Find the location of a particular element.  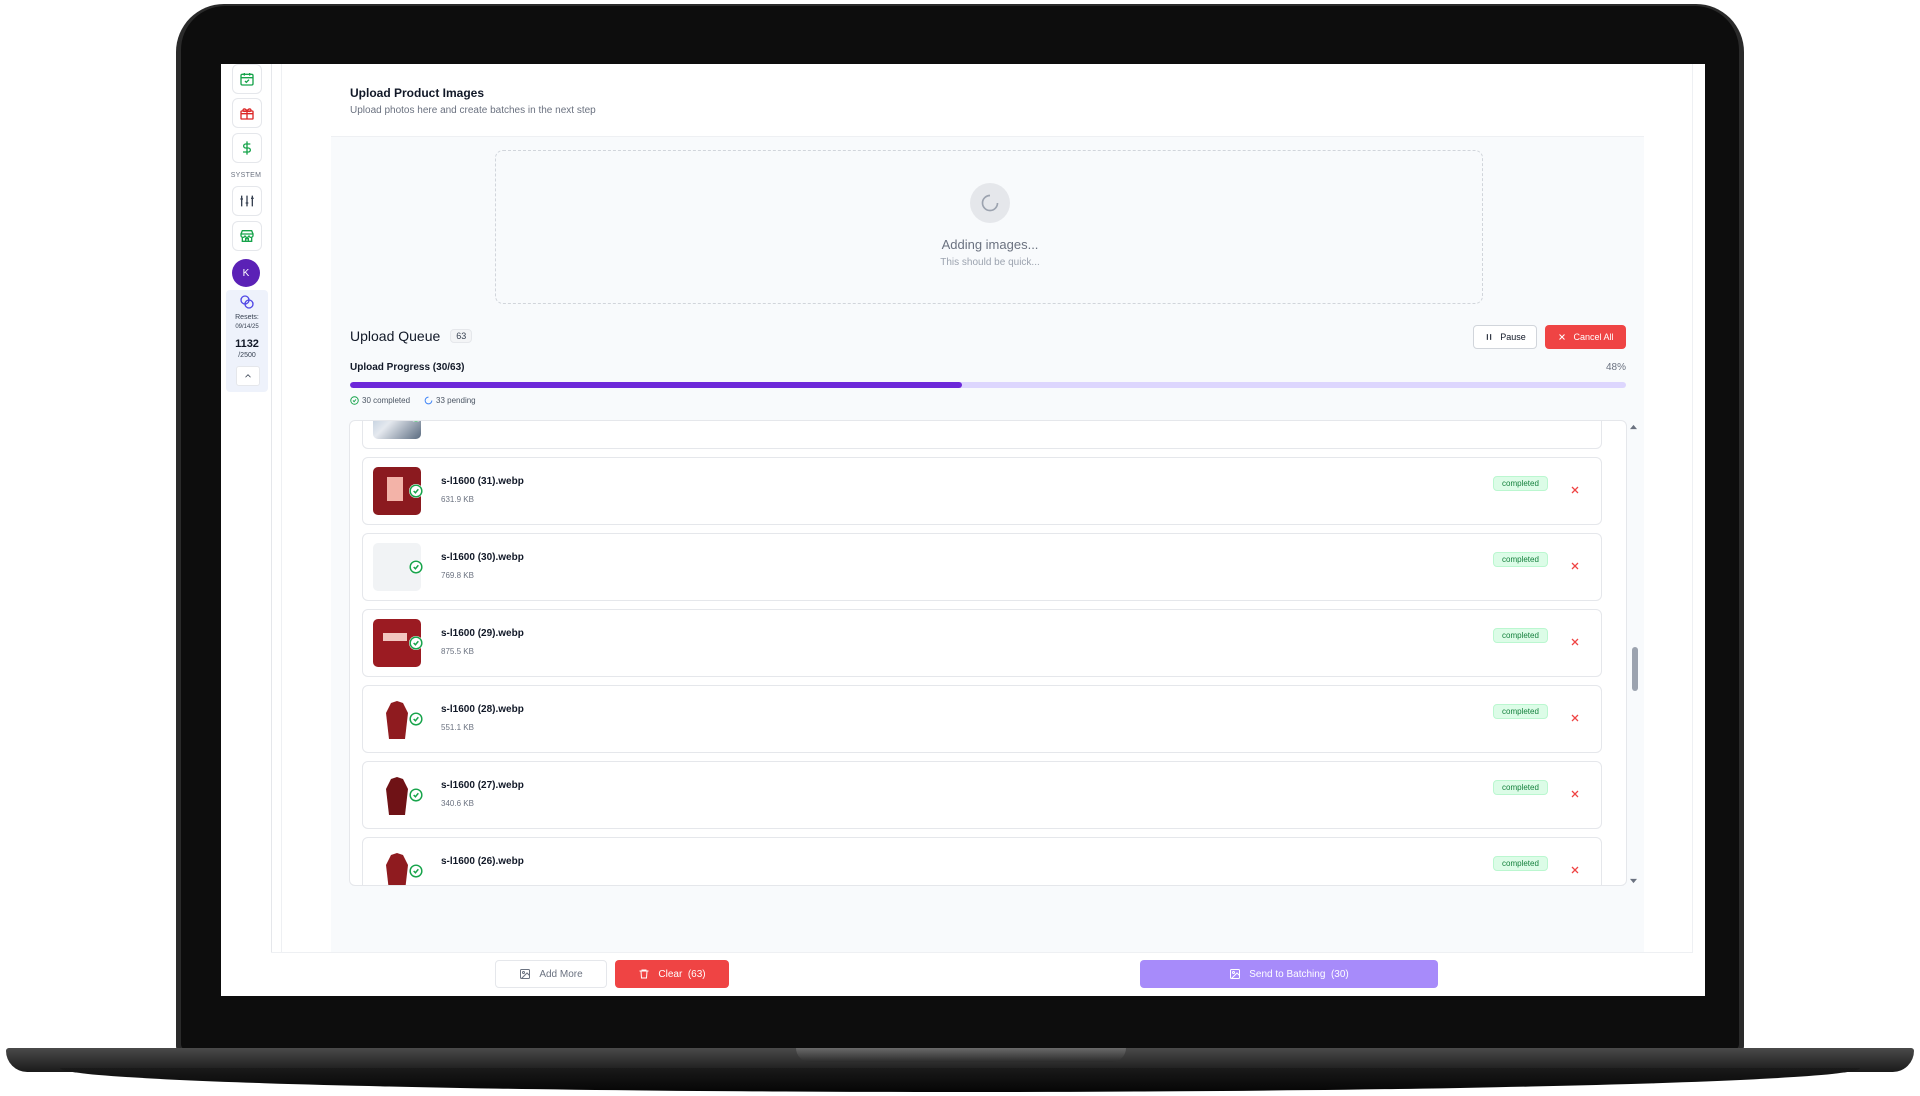

pending-summary: 33 pending is located at coordinates (450, 400).